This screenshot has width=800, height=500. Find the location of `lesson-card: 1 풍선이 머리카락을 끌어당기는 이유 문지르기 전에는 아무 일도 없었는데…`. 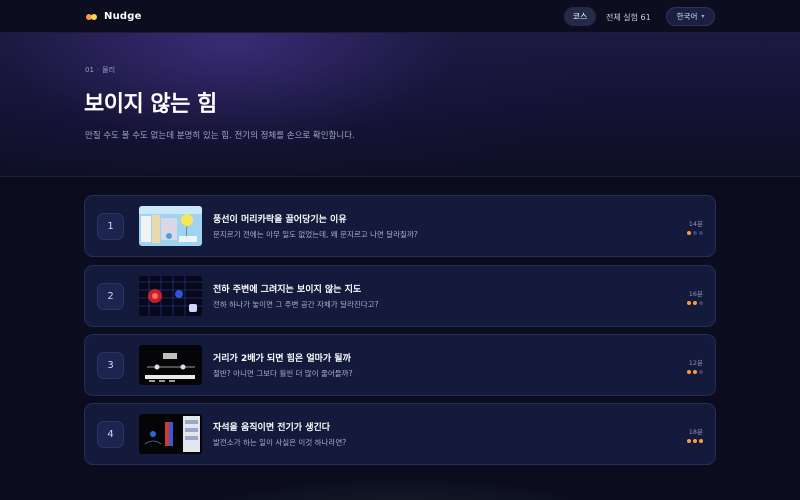

lesson-card: 1 풍선이 머리카락을 끌어당기는 이유 문지르기 전에는 아무 일도 없었는데… is located at coordinates (400, 226).